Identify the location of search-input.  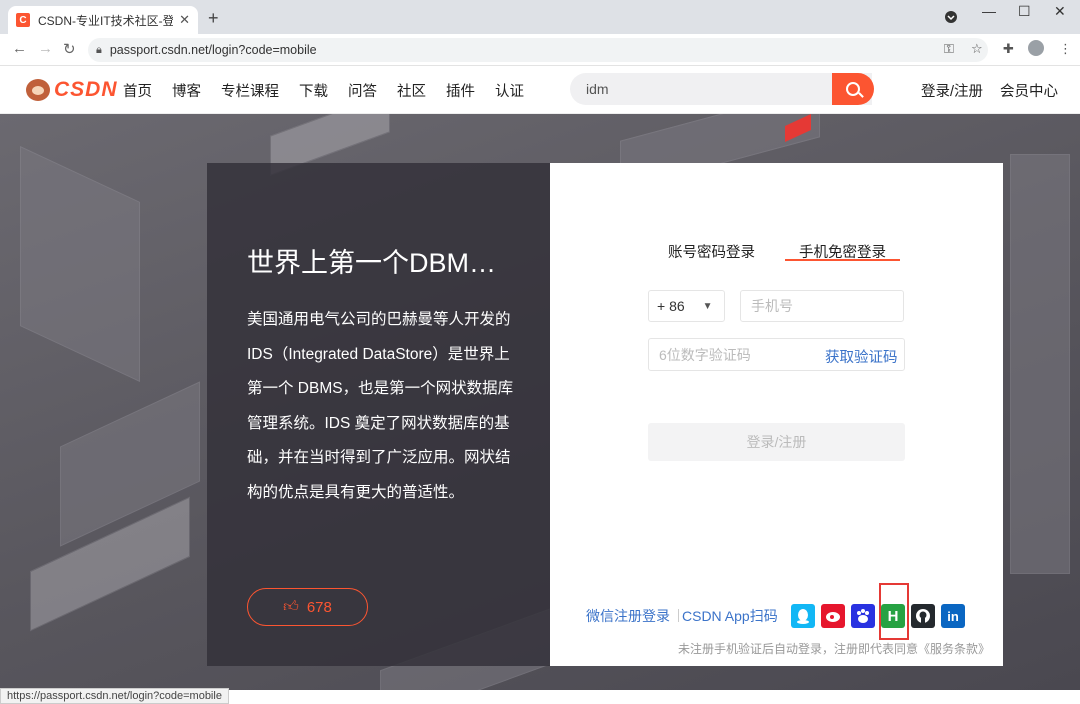
(695, 89).